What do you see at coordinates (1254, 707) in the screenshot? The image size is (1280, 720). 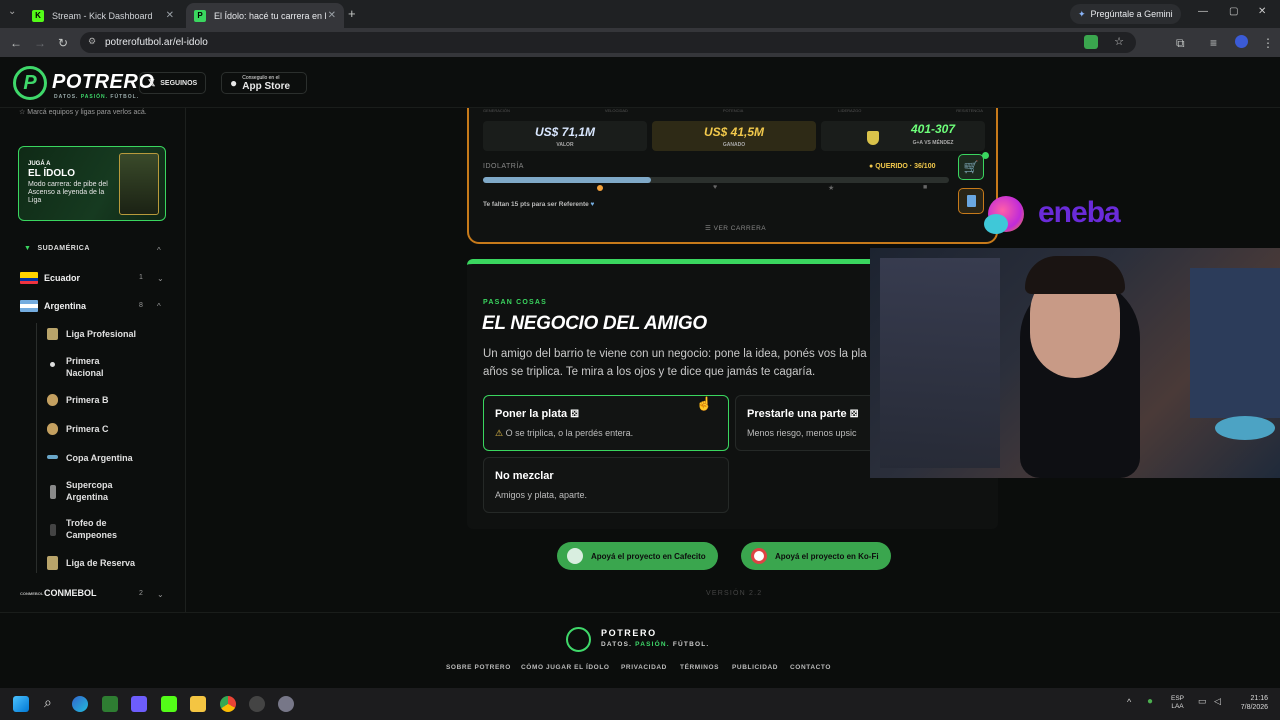 I see `clock-date: 7/8/2026` at bounding box center [1254, 707].